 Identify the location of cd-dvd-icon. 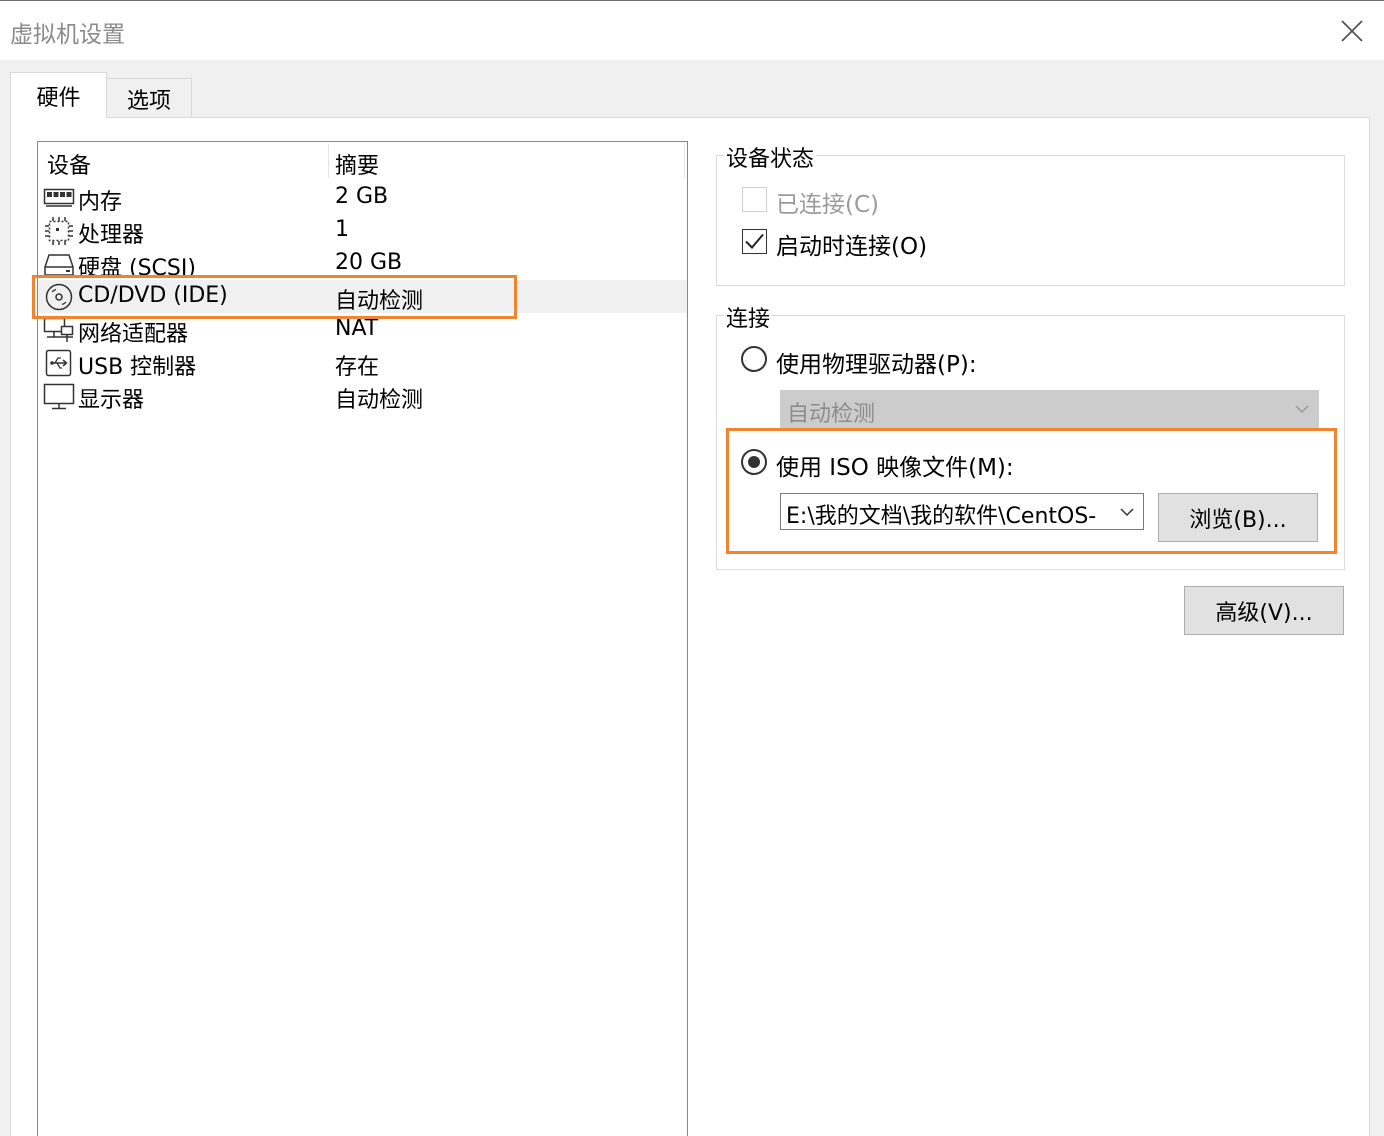
(59, 297).